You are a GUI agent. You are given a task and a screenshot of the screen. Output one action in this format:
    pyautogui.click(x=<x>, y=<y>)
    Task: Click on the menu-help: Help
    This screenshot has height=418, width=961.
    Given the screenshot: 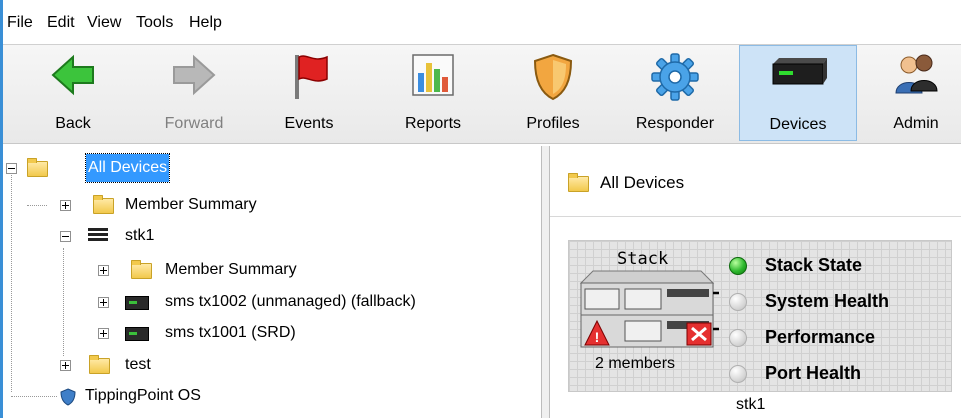 What is the action you would take?
    pyautogui.click(x=205, y=23)
    